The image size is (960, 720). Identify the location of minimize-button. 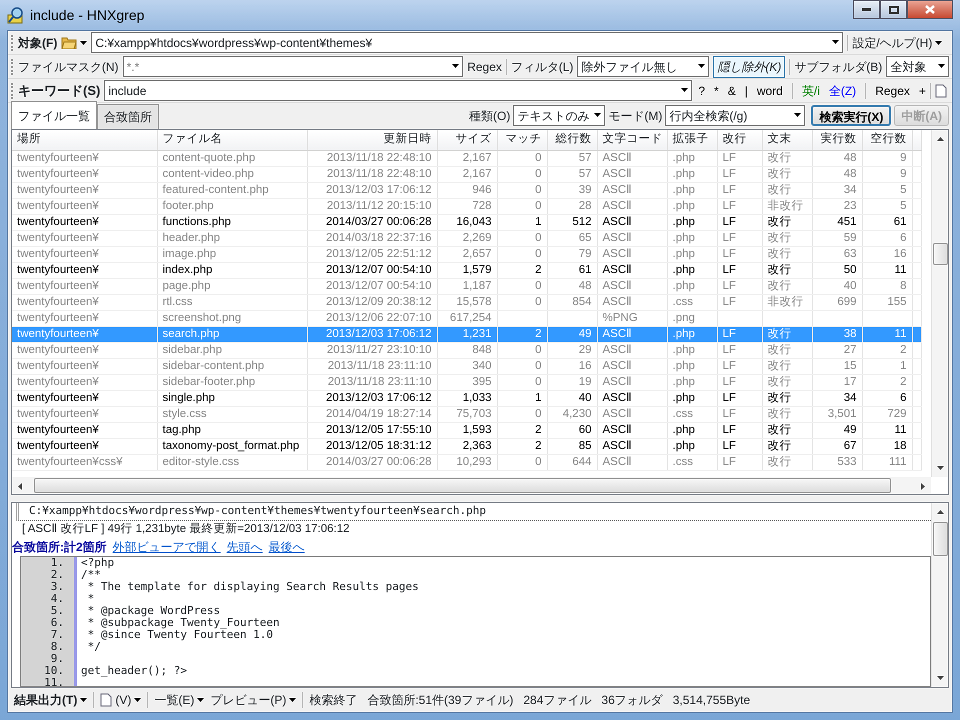
(866, 9).